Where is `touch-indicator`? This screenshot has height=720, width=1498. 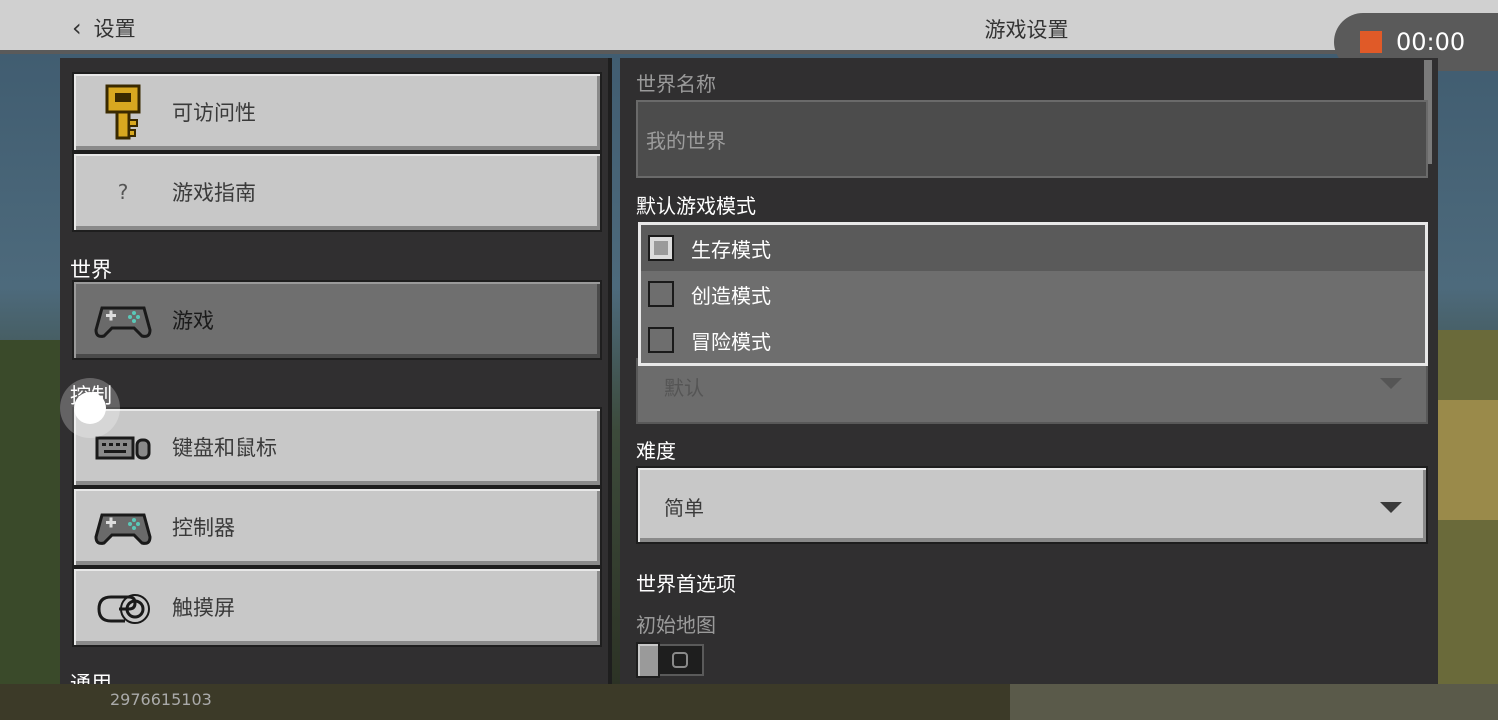
touch-indicator is located at coordinates (90, 408).